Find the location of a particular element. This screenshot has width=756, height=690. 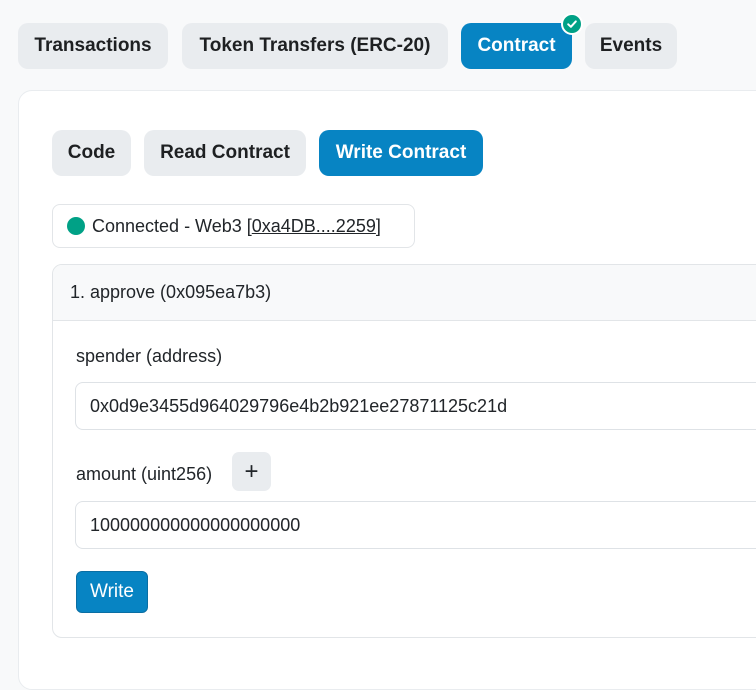

tab-events: Events is located at coordinates (631, 46).